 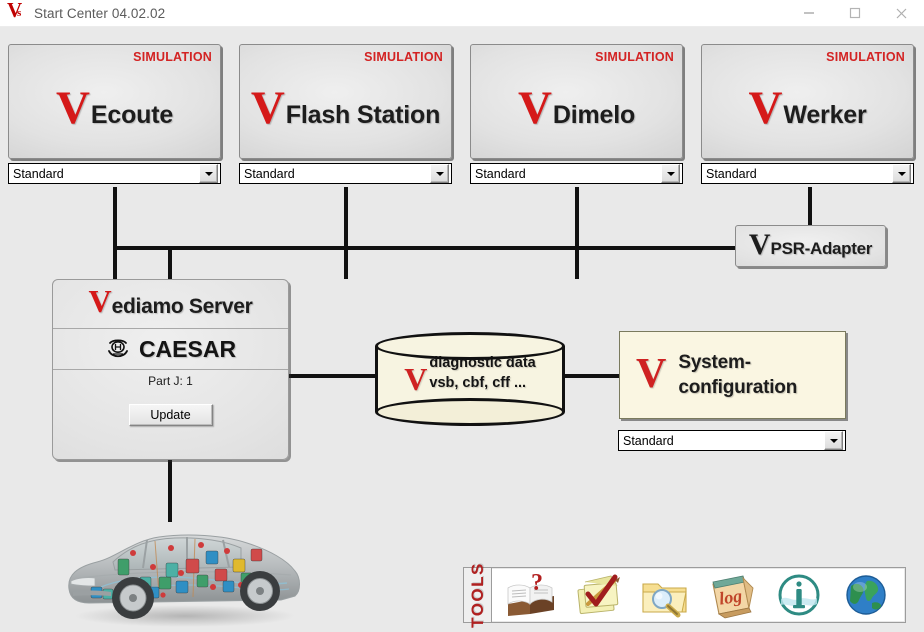 I want to click on tools-label-text: TOOLS, so click(x=477, y=595).